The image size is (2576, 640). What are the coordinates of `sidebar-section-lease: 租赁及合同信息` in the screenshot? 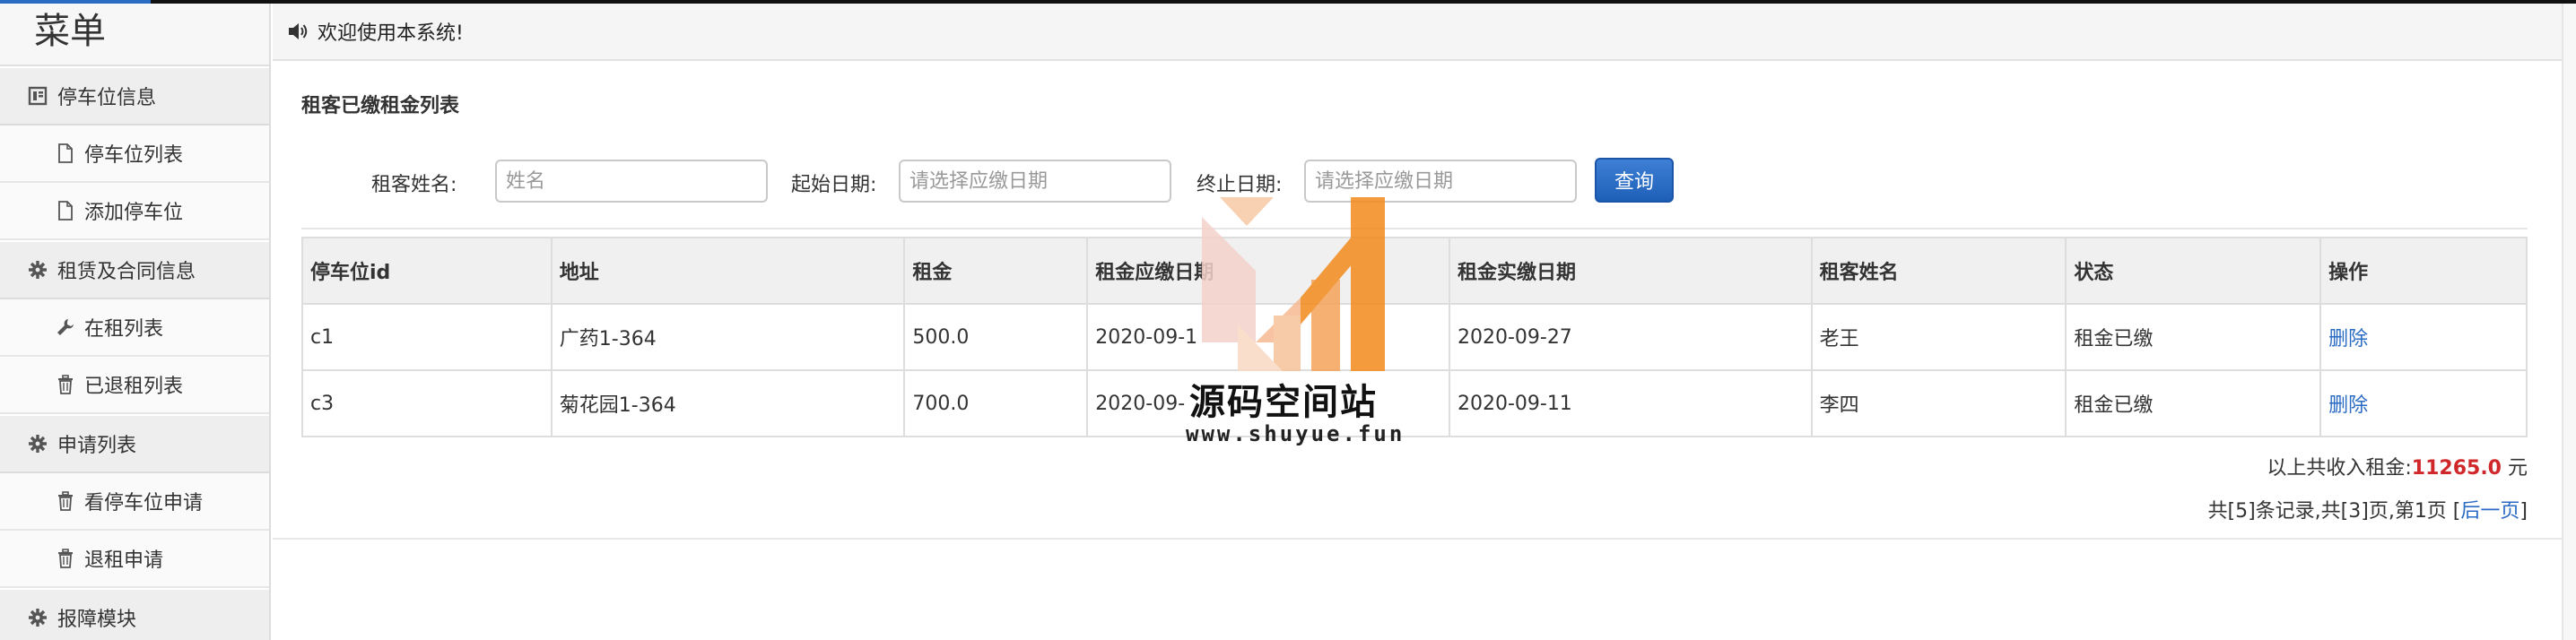 It's located at (134, 270).